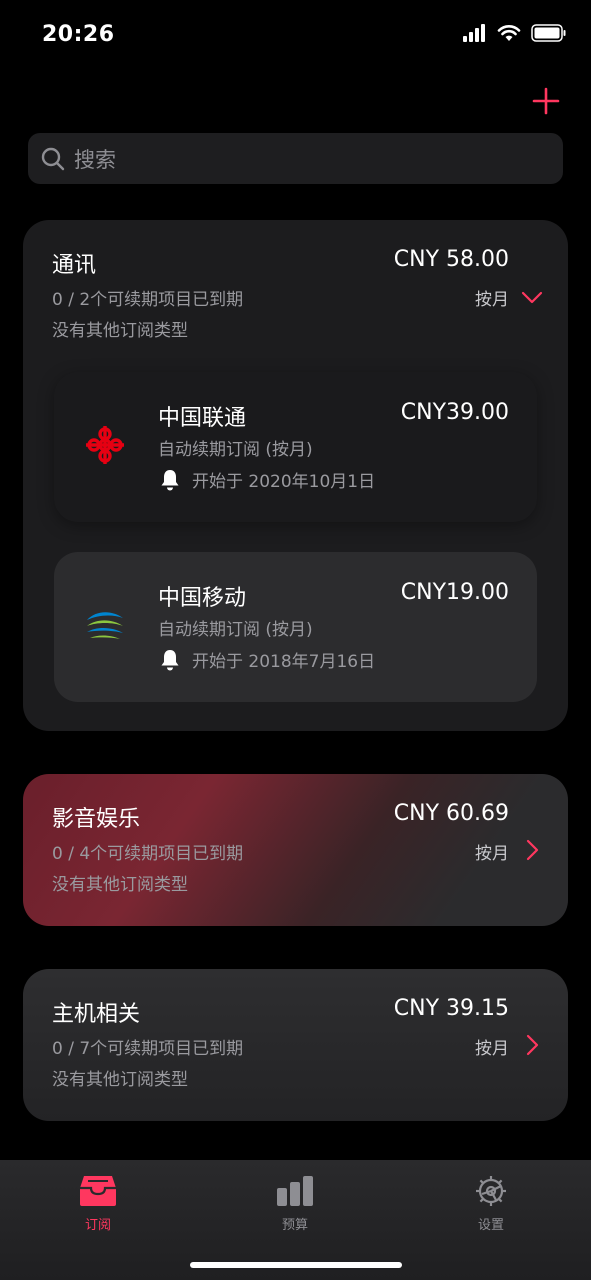 The height and width of the screenshot is (1280, 591). Describe the element at coordinates (97, 1225) in the screenshot. I see `tab-label: 订阅` at that location.